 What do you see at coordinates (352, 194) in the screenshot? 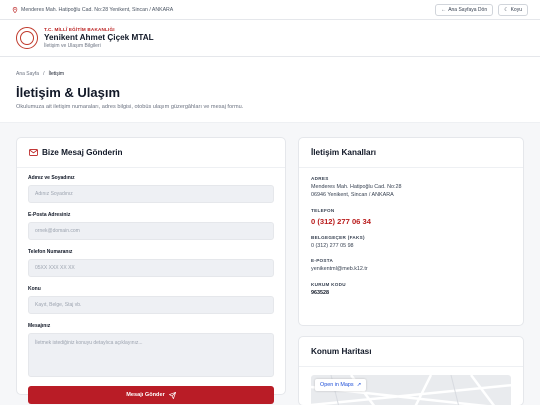
I see `address-line2: 06946 Yenikent, Sincan / ANKARA` at bounding box center [352, 194].